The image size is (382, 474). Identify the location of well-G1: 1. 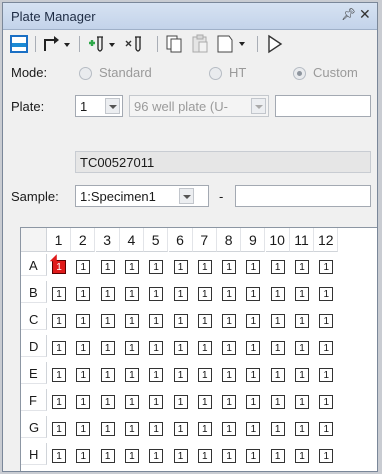
(59, 429).